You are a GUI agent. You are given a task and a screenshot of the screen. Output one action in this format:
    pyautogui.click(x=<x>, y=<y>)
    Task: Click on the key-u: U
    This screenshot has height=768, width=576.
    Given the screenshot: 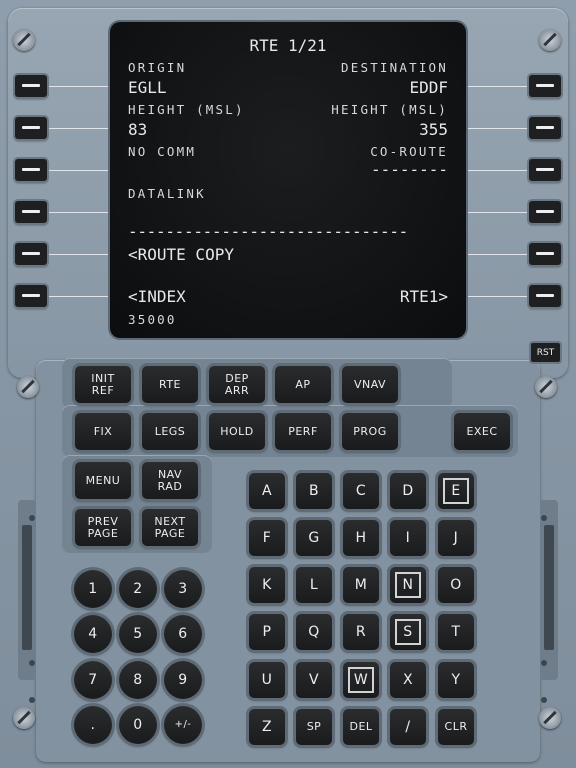 What is the action you would take?
    pyautogui.click(x=267, y=680)
    